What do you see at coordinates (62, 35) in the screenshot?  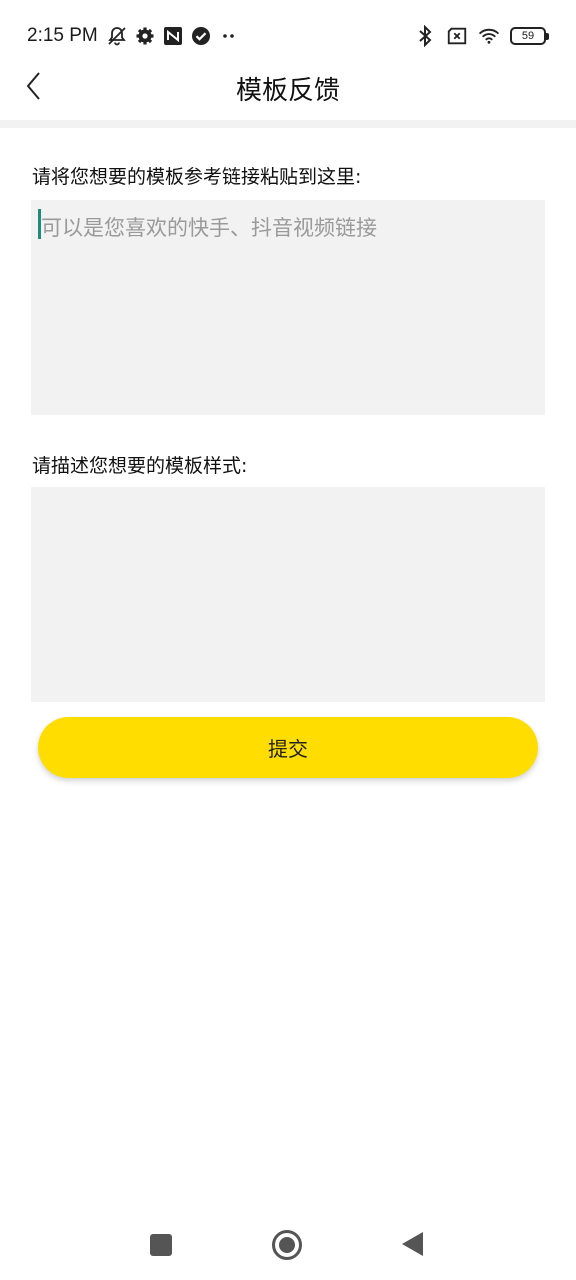 I see `status-time: 2:15 PM` at bounding box center [62, 35].